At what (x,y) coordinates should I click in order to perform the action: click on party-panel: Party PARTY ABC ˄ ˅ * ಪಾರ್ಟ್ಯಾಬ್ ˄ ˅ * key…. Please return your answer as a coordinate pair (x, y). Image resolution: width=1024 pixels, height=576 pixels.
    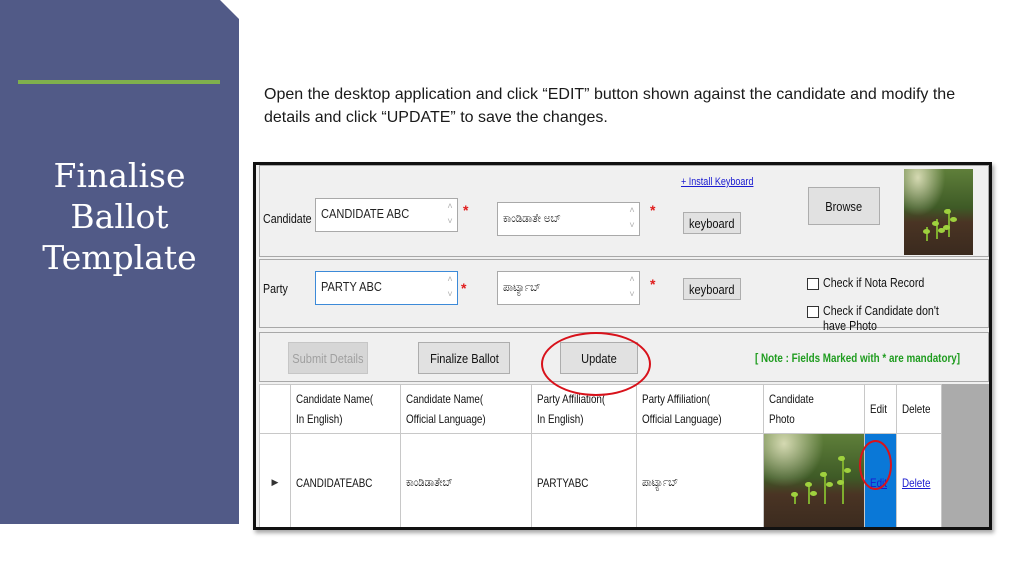
    Looking at the image, I should click on (624, 296).